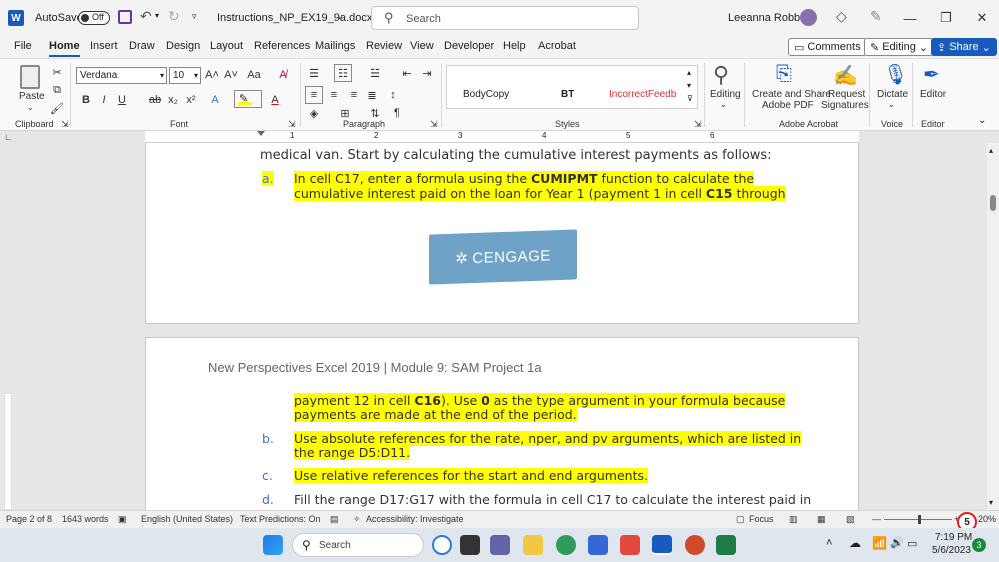 This screenshot has height=562, width=999. I want to click on vertical-scrollbar: ▴ ▾, so click(993, 326).